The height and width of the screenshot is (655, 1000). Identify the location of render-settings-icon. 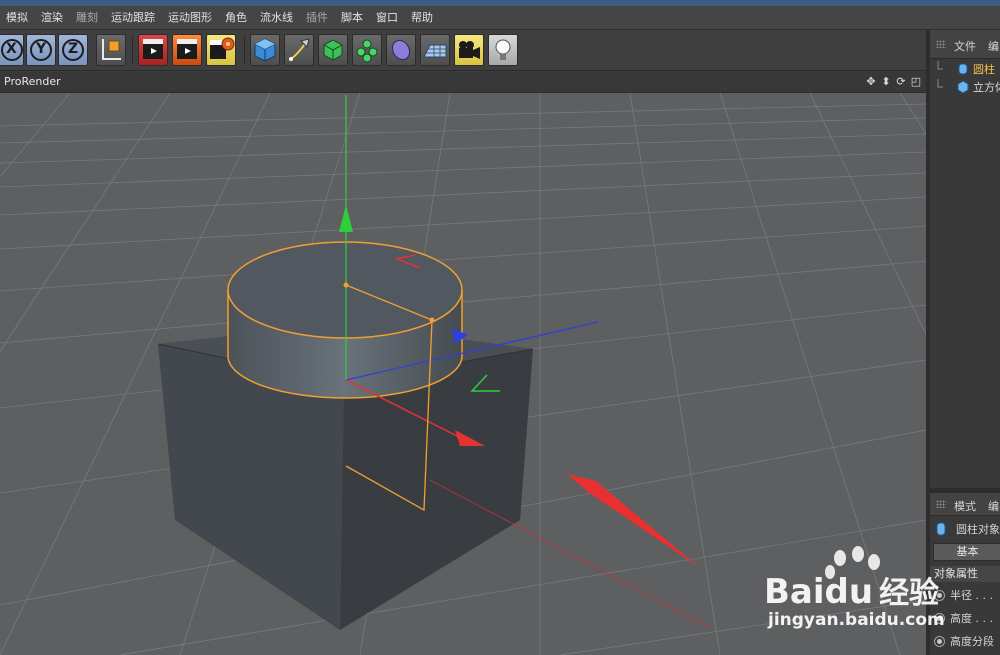
(222, 48).